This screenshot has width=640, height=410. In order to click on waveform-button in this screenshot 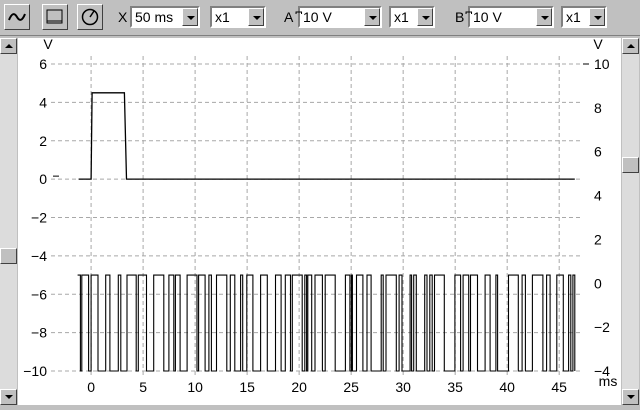, I will do `click(17, 17)`.